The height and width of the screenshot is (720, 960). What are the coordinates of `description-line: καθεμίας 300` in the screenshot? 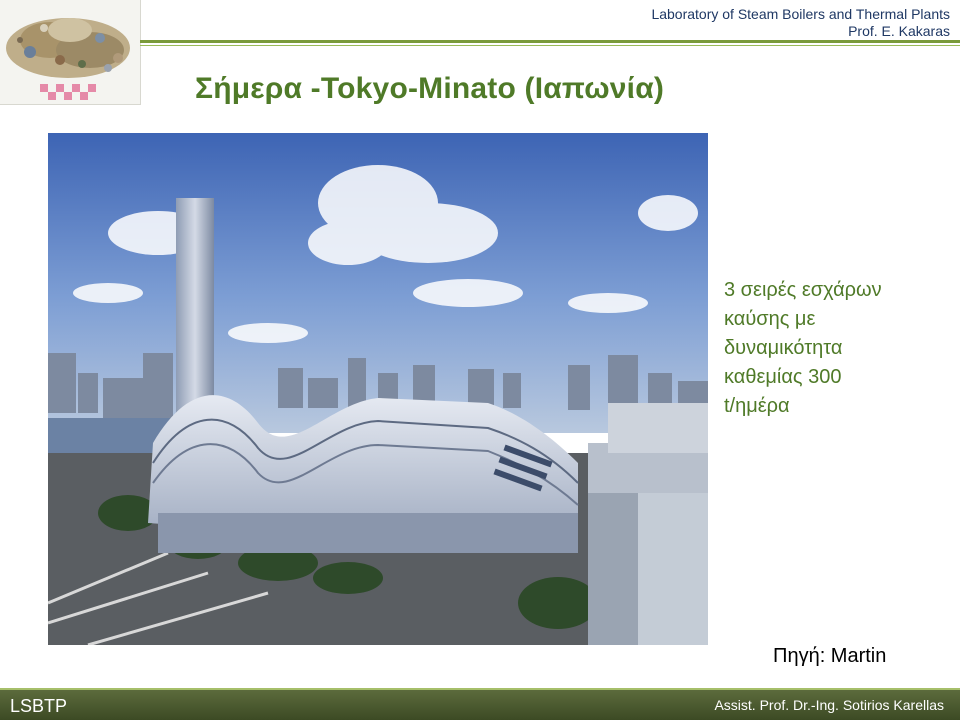 It's located at (783, 377).